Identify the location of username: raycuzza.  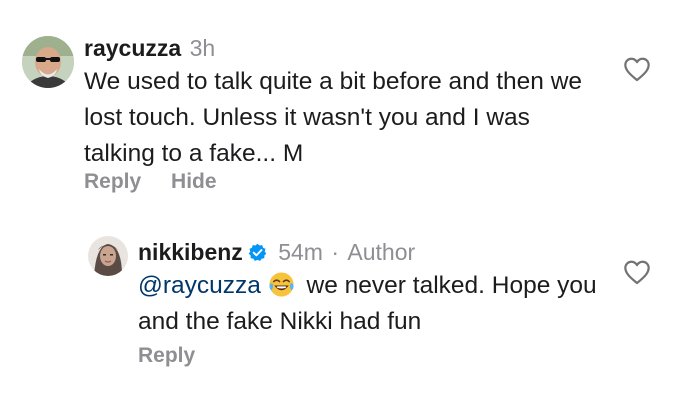
(132, 48).